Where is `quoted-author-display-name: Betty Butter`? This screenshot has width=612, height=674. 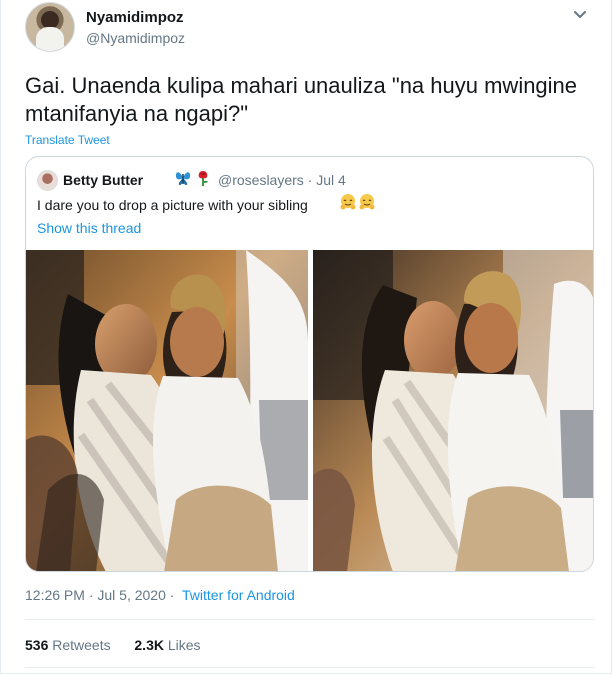 quoted-author-display-name: Betty Butter is located at coordinates (103, 180).